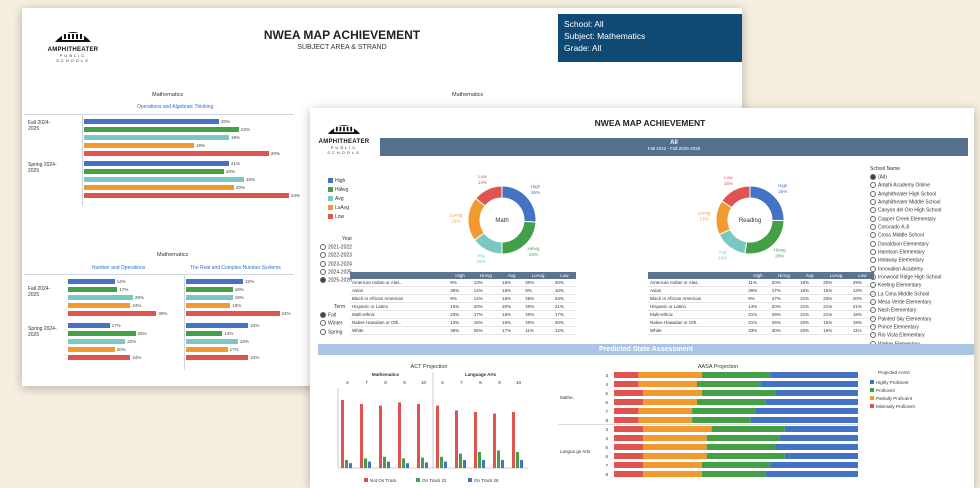  Describe the element at coordinates (336, 255) in the screenshot. I see `year-option: 2022-2023` at that location.